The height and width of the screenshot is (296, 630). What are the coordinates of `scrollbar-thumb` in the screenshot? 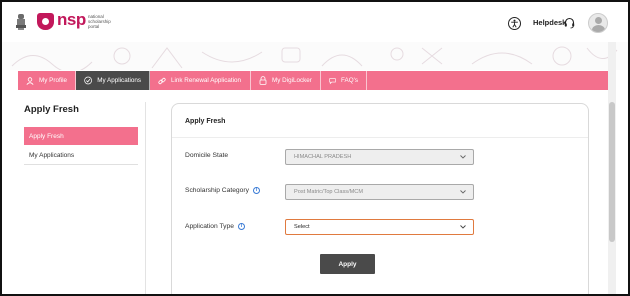 It's located at (612, 172).